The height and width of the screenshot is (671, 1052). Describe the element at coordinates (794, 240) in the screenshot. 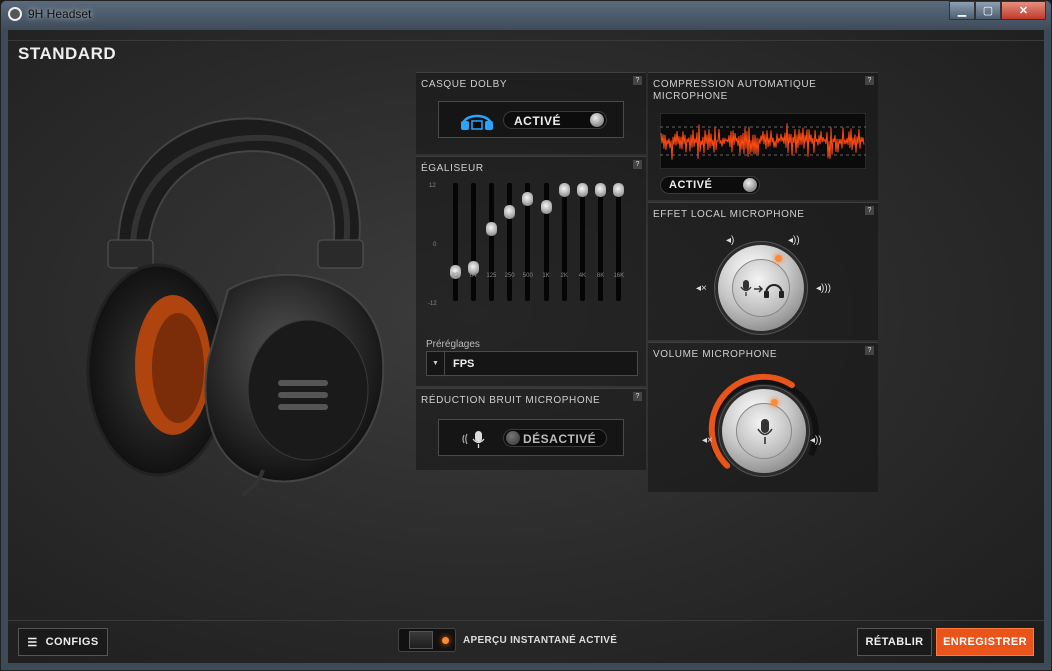

I see `volume-mid-icon: ◂))` at that location.